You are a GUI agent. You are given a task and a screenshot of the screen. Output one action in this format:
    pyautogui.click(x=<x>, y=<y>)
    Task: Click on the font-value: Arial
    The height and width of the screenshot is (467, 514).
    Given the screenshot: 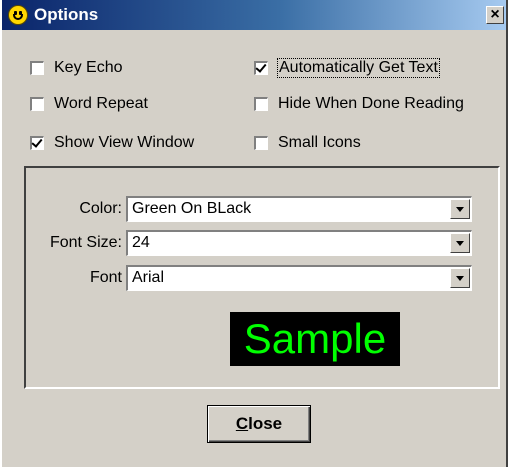 What is the action you would take?
    pyautogui.click(x=148, y=277)
    